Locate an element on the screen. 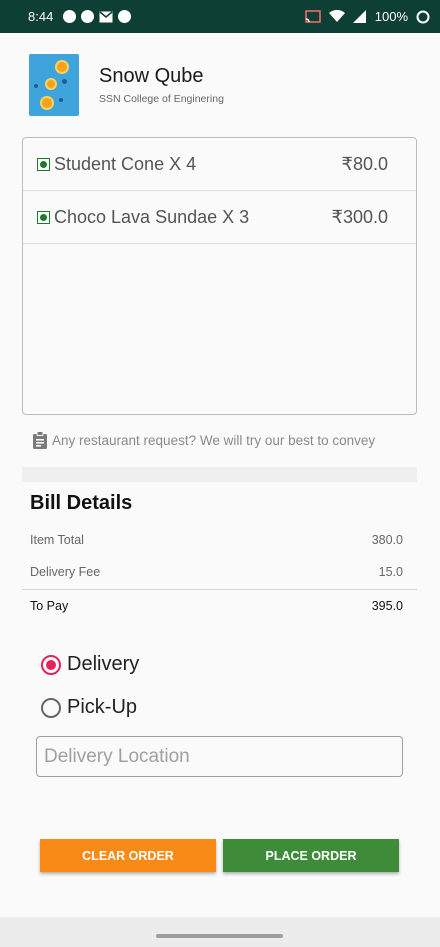 The height and width of the screenshot is (947, 440). navigation-bar is located at coordinates (220, 932).